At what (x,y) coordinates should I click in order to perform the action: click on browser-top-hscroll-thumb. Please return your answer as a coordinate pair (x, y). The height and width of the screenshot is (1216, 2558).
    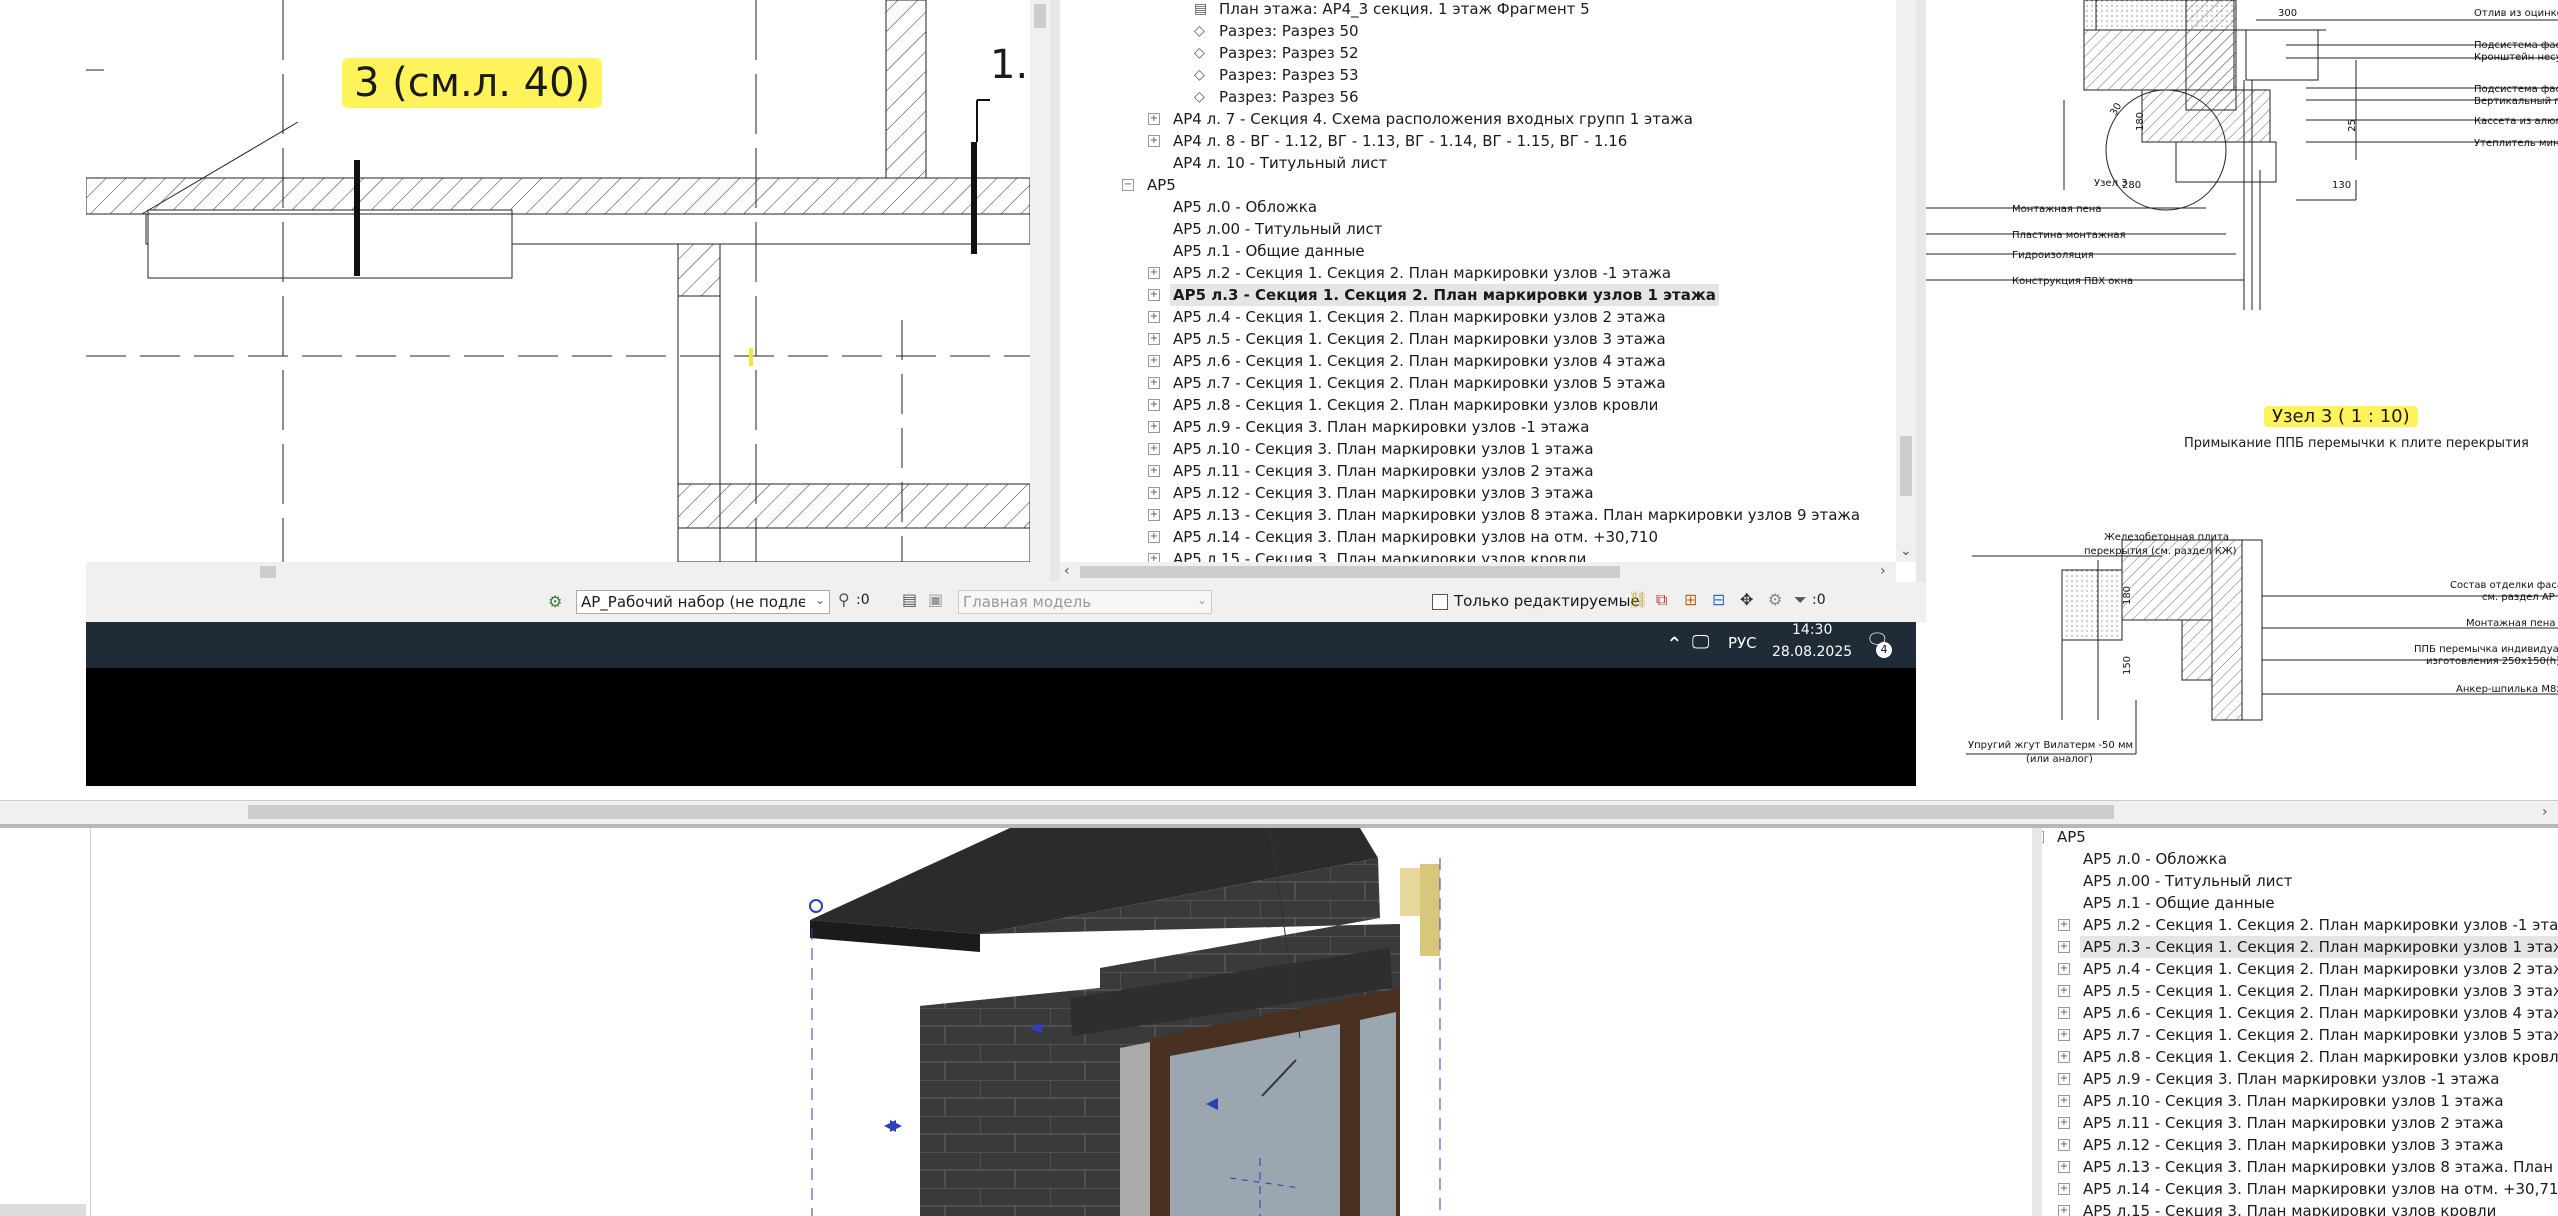
    Looking at the image, I should click on (1350, 572).